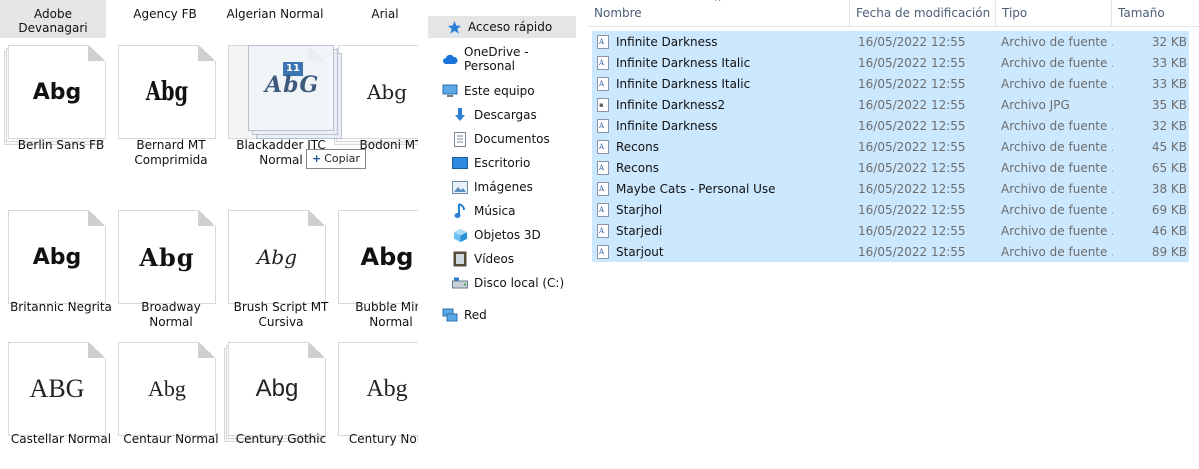 Image resolution: width=1199 pixels, height=469 pixels. I want to click on music-icon, so click(460, 211).